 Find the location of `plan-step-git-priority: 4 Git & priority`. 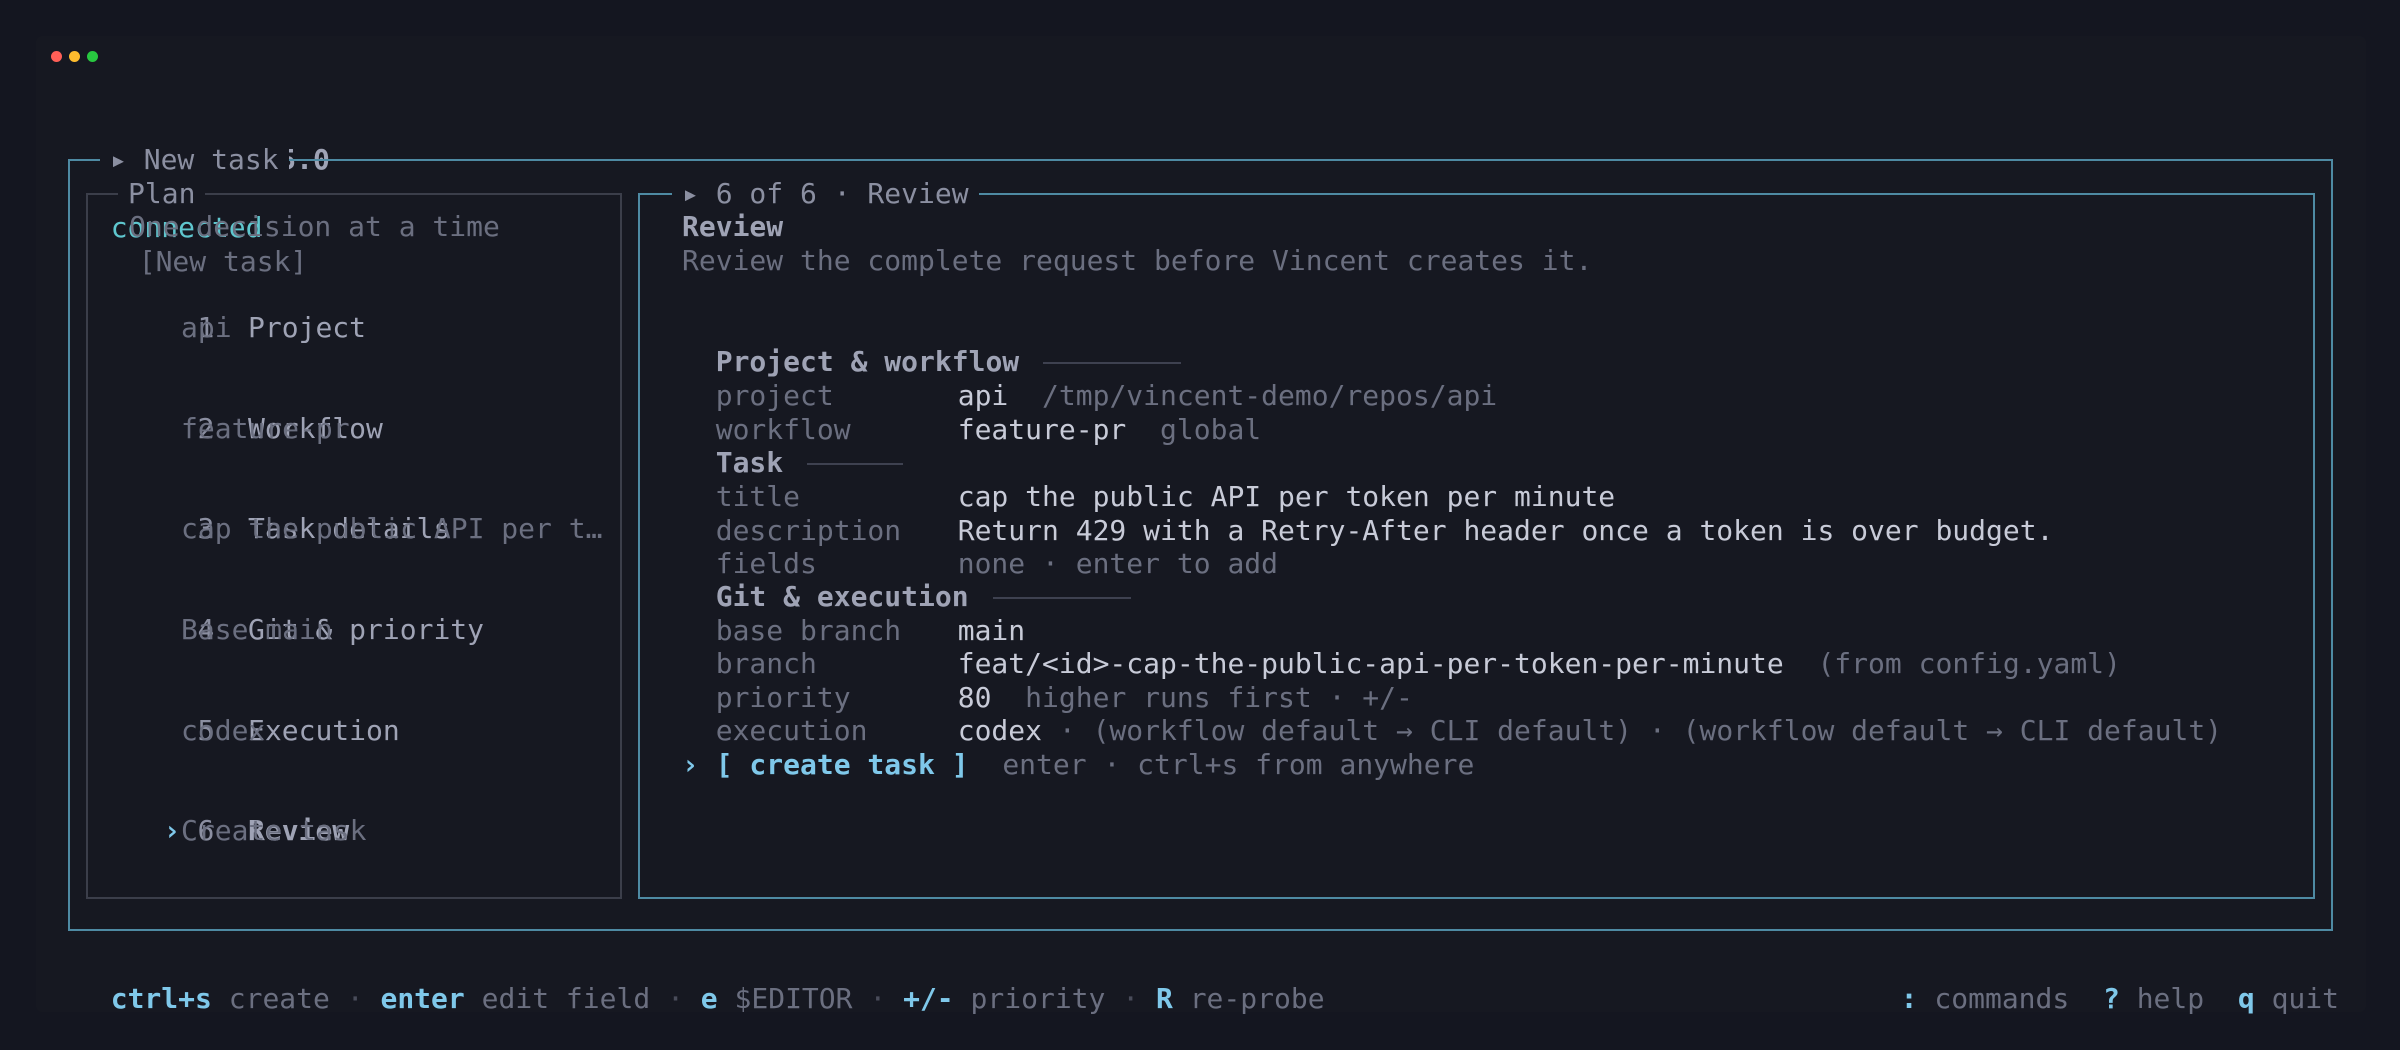

plan-step-git-priority: 4 Git & priority is located at coordinates (290, 612).